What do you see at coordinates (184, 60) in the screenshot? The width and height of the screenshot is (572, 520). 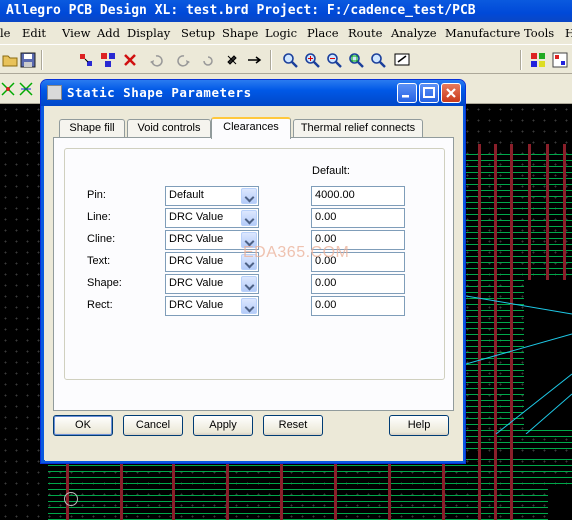 I see `redo-icon` at bounding box center [184, 60].